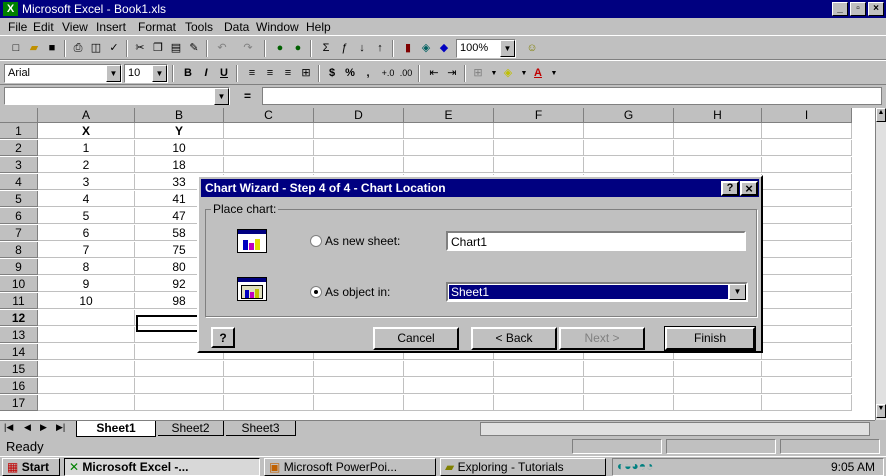  Describe the element at coordinates (19, 301) in the screenshot. I see `row-header-11: 11` at that location.